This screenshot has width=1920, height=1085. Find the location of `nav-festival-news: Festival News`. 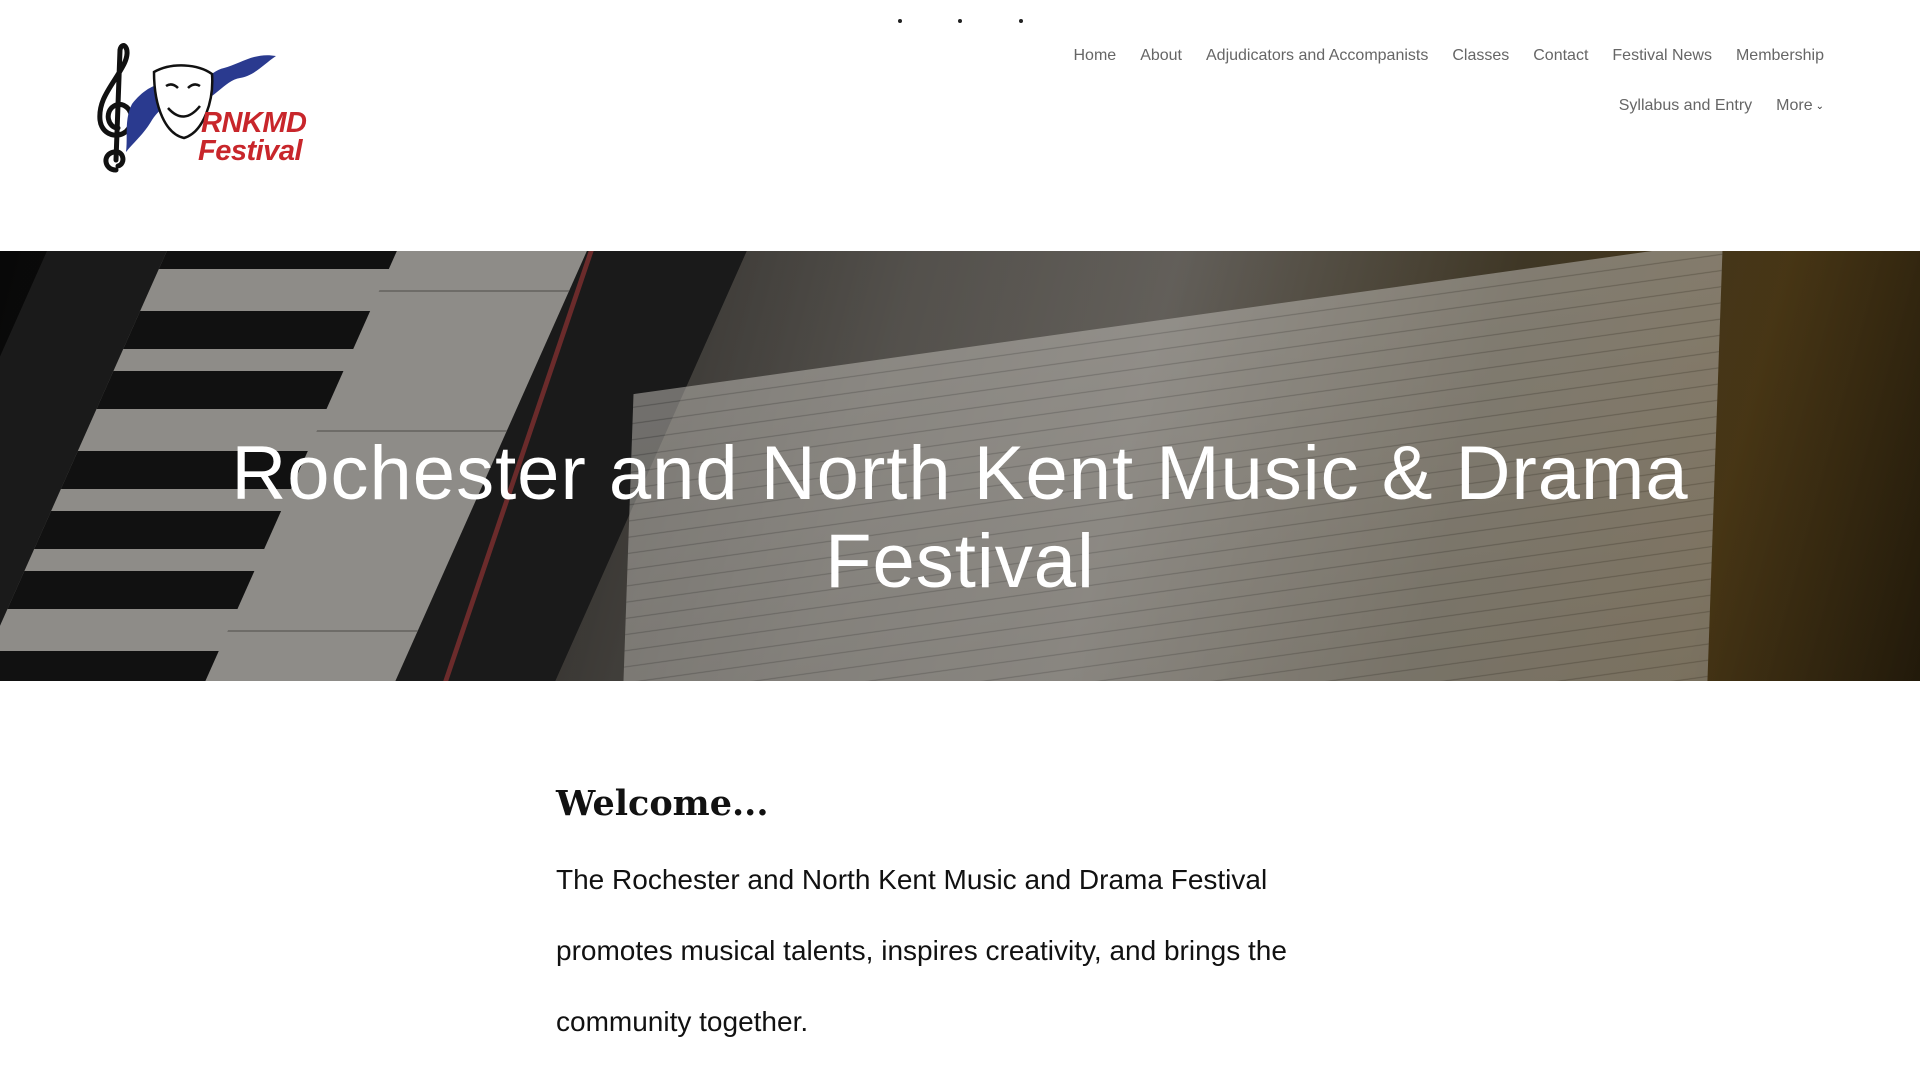

nav-festival-news: Festival News is located at coordinates (1662, 56).